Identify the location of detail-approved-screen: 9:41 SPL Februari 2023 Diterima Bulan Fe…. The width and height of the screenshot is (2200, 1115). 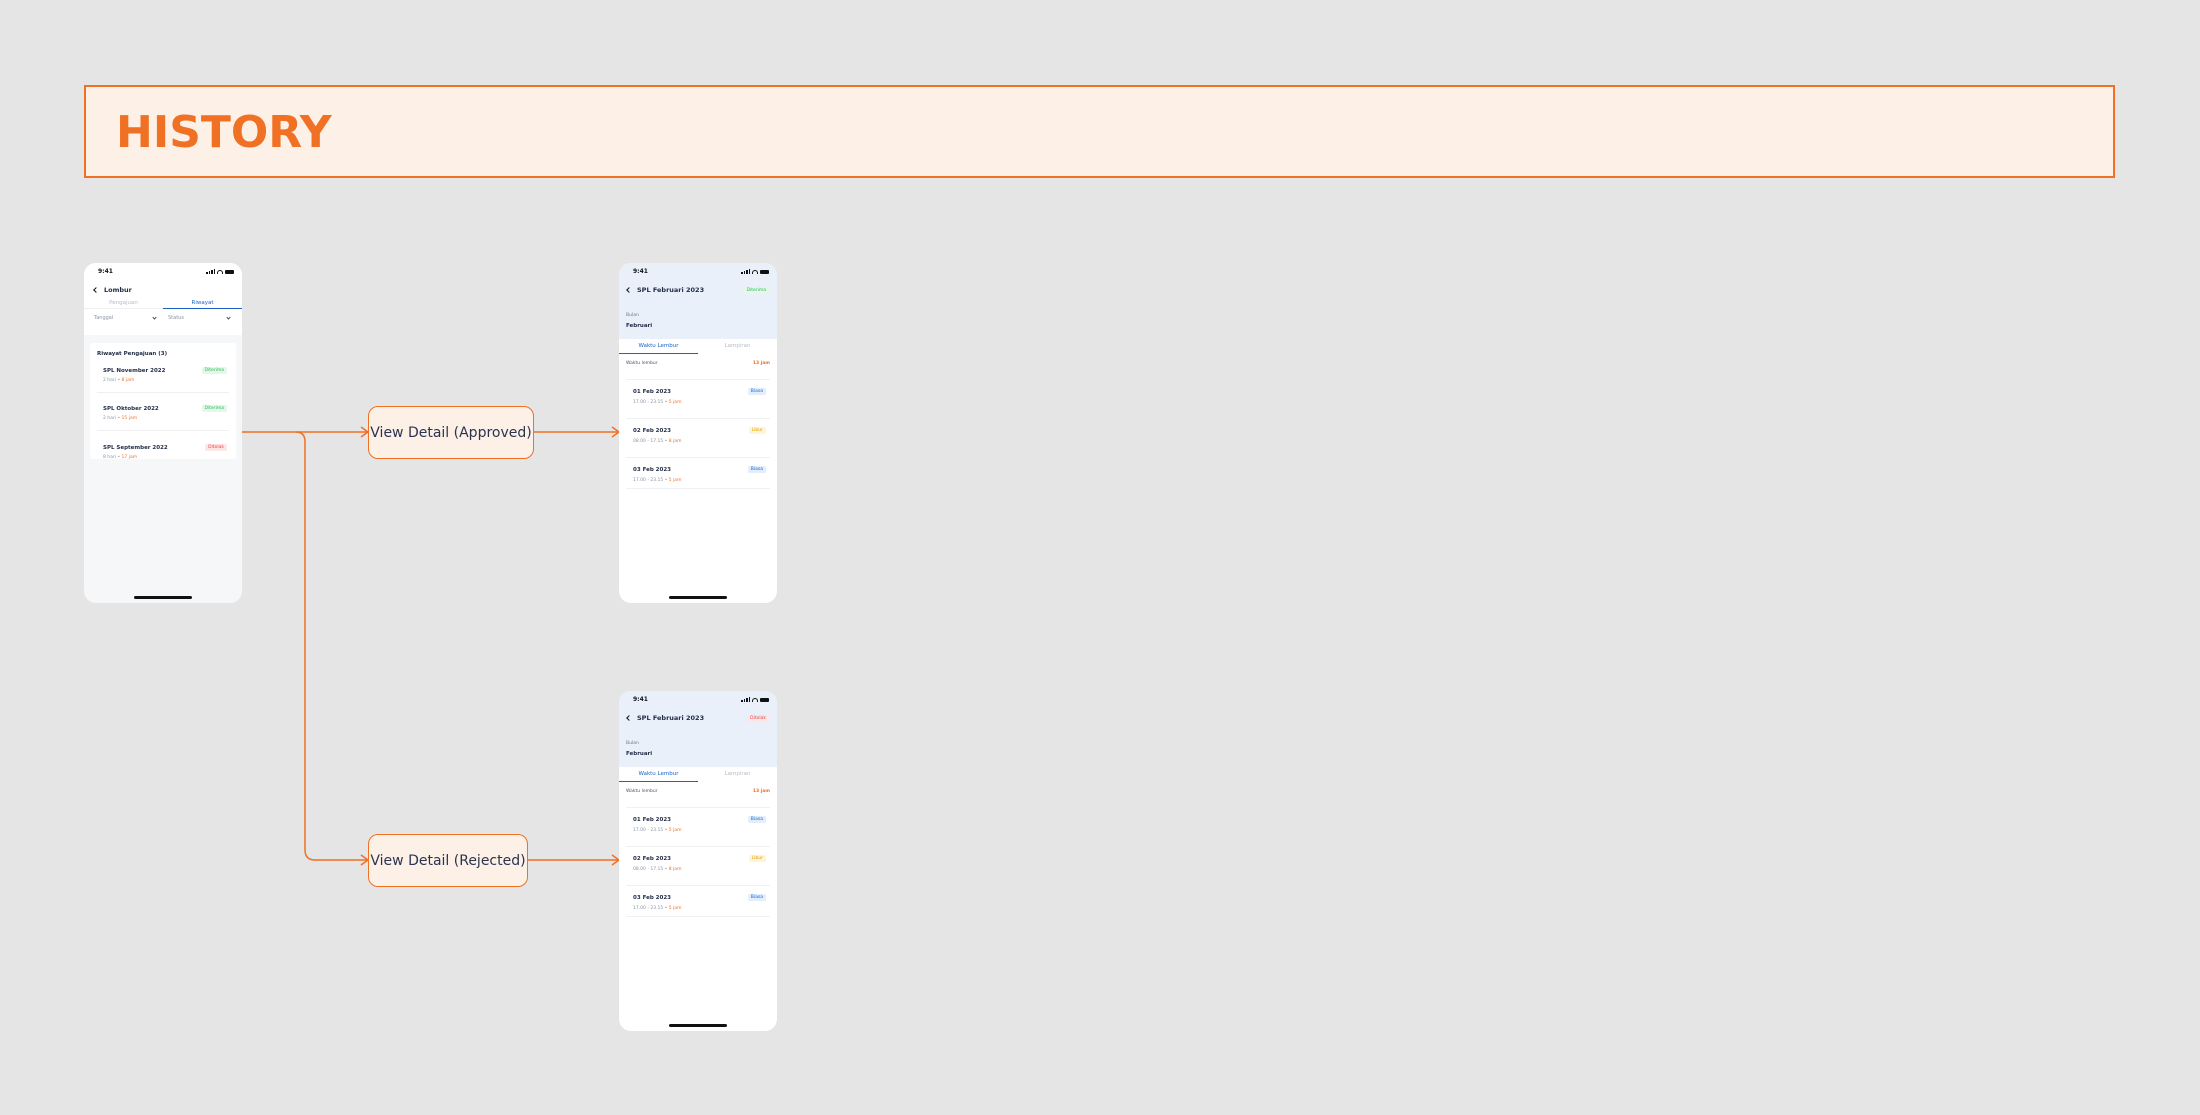
(698, 433).